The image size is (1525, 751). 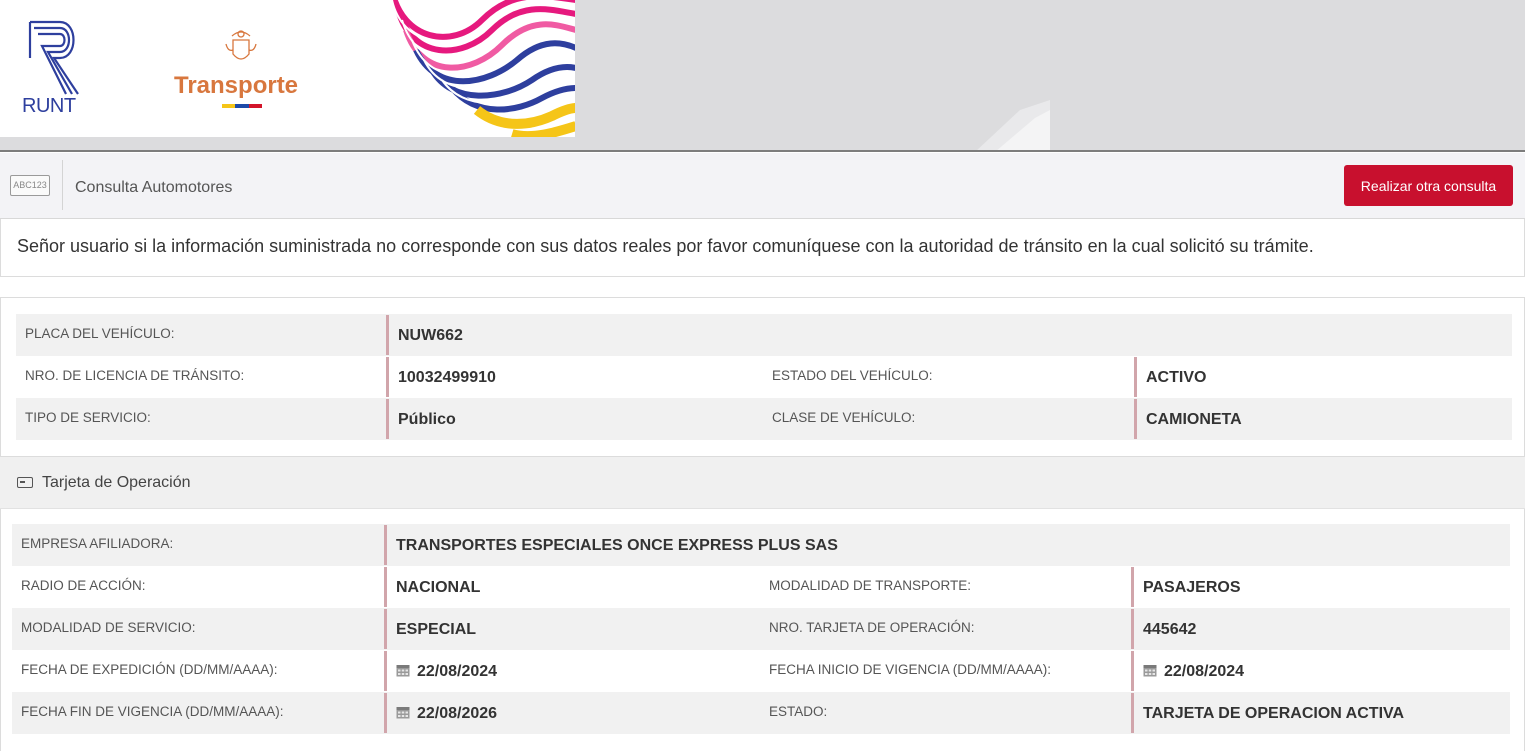 I want to click on card-icon, so click(x=25, y=482).